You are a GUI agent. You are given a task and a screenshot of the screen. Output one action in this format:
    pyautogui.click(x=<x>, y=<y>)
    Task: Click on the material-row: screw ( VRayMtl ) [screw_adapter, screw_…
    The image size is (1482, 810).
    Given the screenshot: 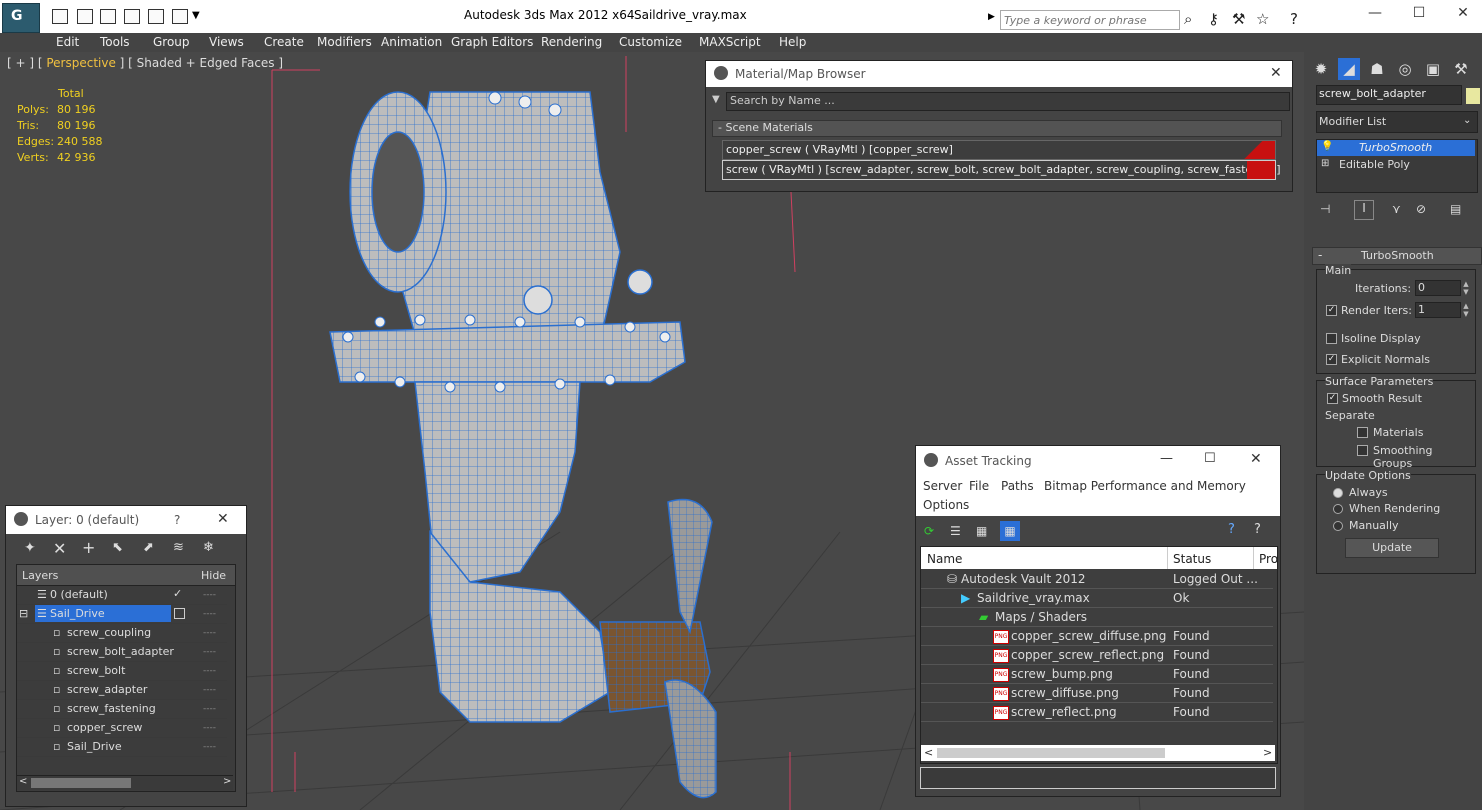 What is the action you would take?
    pyautogui.click(x=1001, y=170)
    